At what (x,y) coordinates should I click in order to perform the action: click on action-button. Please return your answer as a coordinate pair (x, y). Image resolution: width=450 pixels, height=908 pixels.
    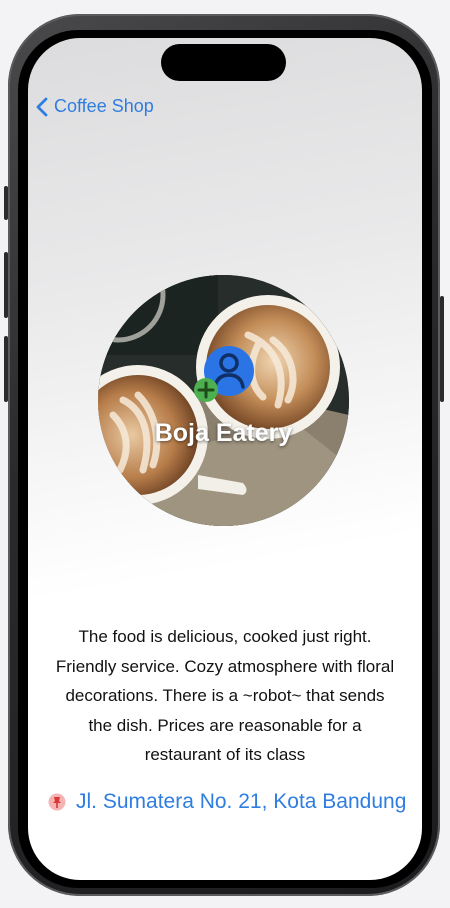
    Looking at the image, I should click on (6, 203).